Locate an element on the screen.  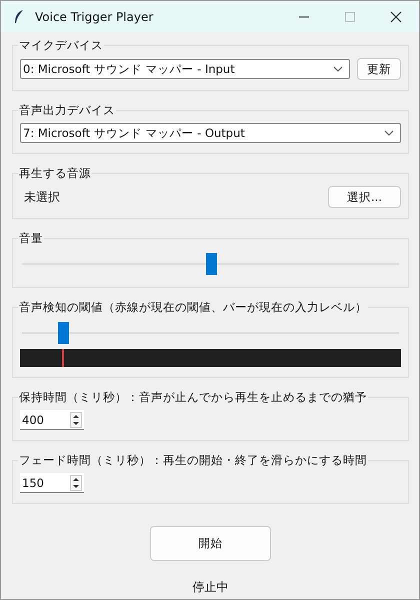
group-label: 音声出力デバイス is located at coordinates (67, 110).